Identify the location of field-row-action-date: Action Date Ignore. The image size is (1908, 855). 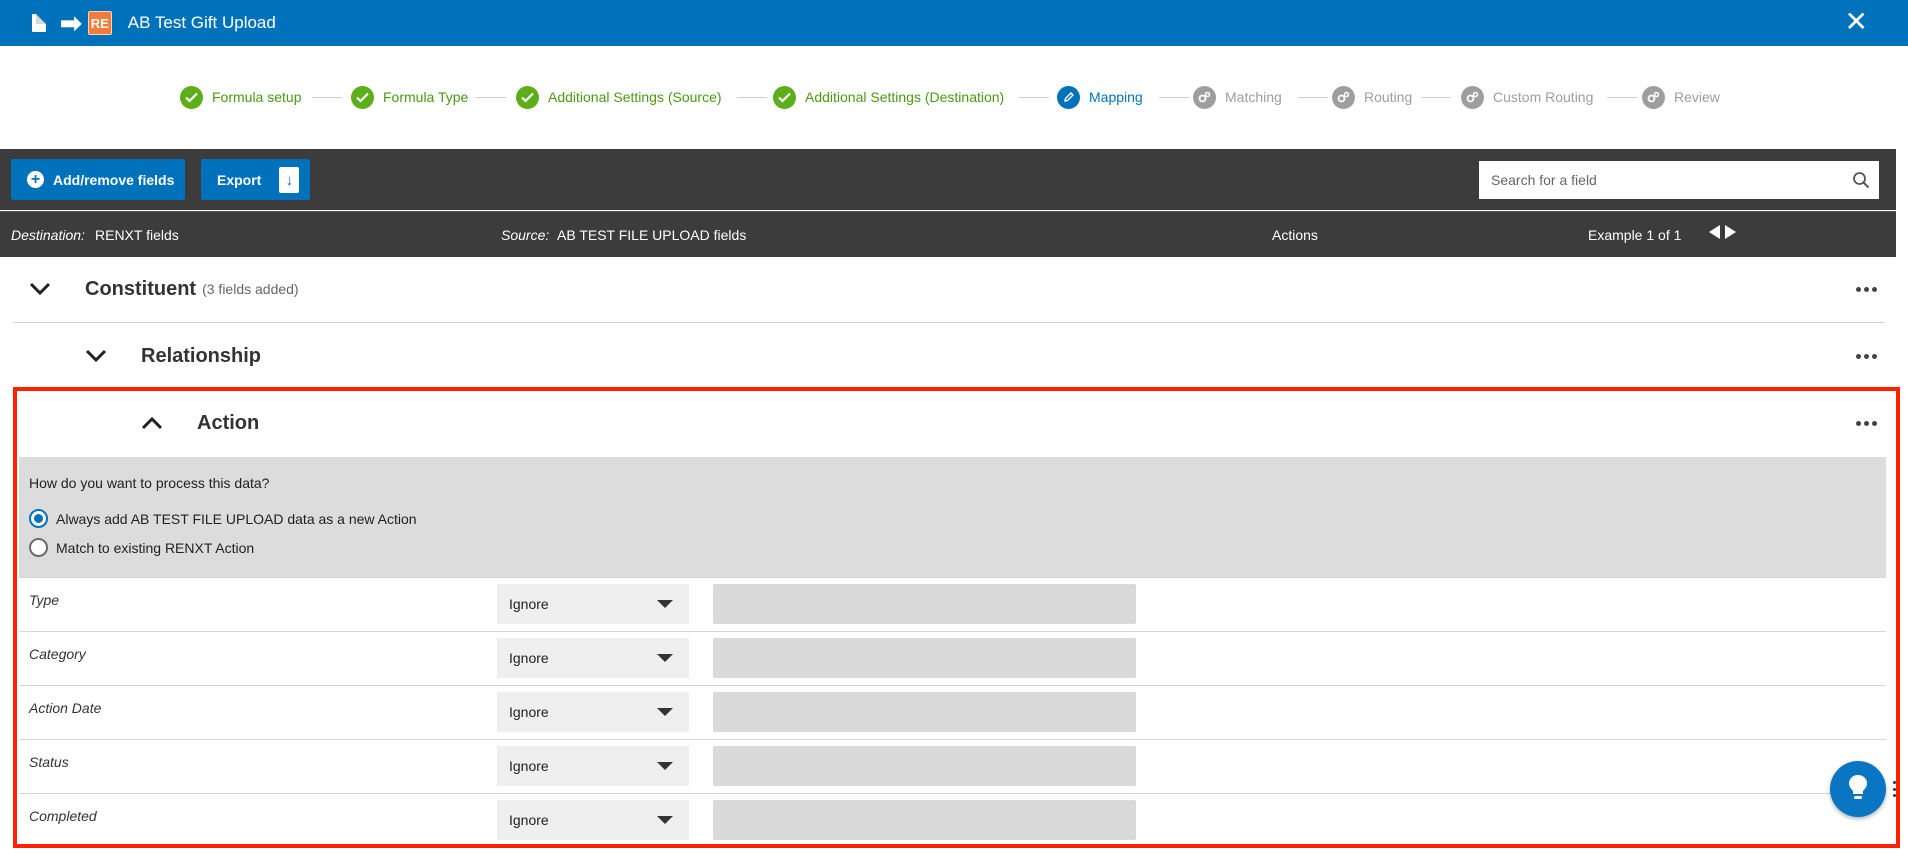
(952, 712).